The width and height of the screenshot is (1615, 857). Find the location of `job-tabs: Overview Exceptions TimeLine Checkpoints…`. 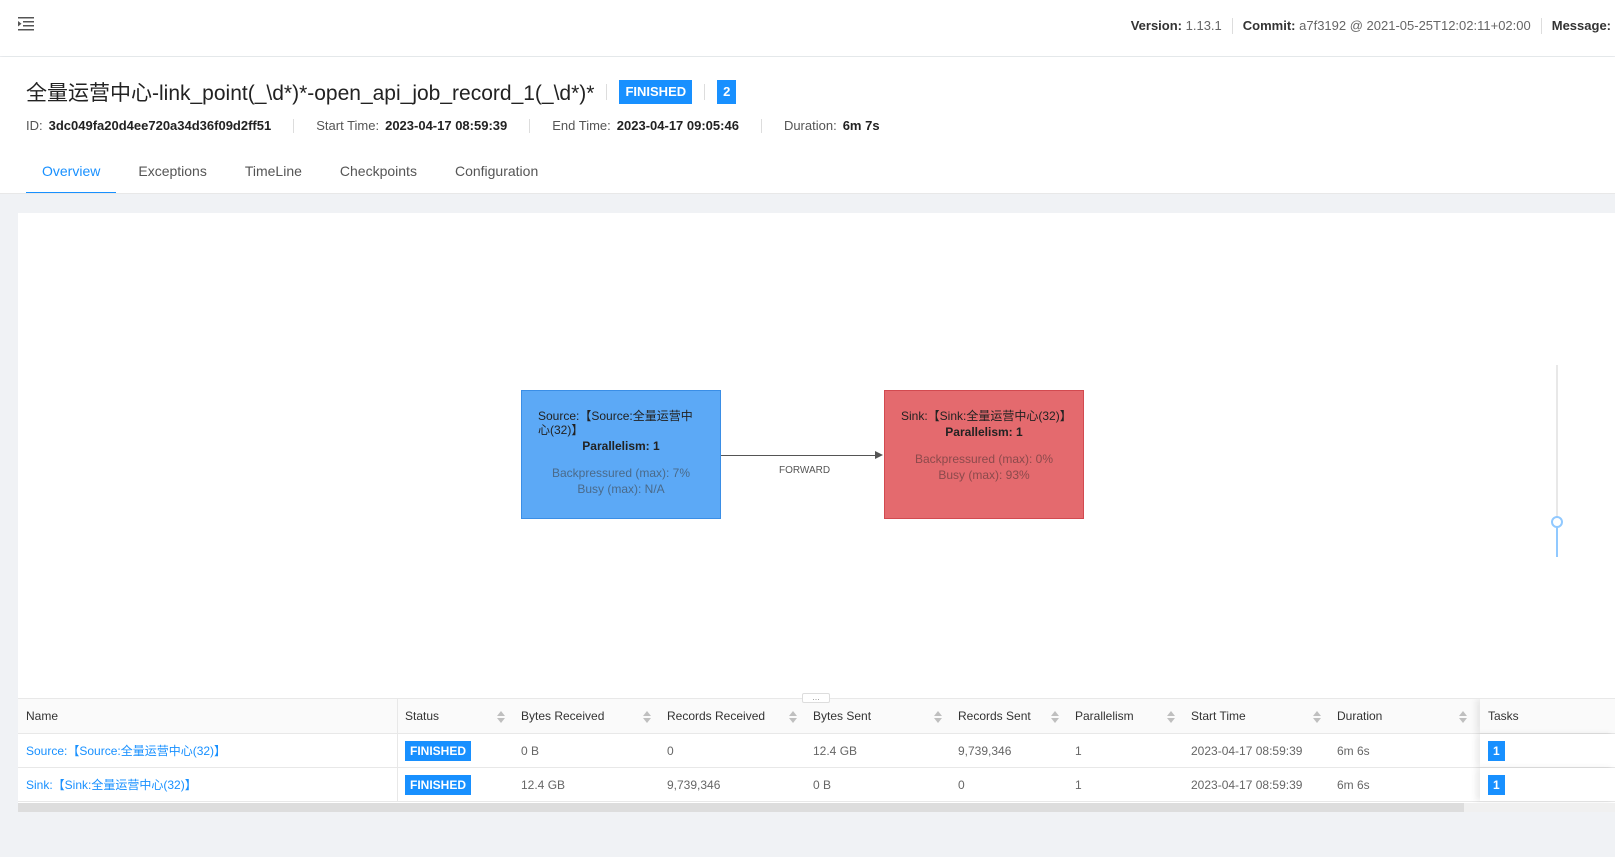

job-tabs: Overview Exceptions TimeLine Checkpoints… is located at coordinates (293, 173).